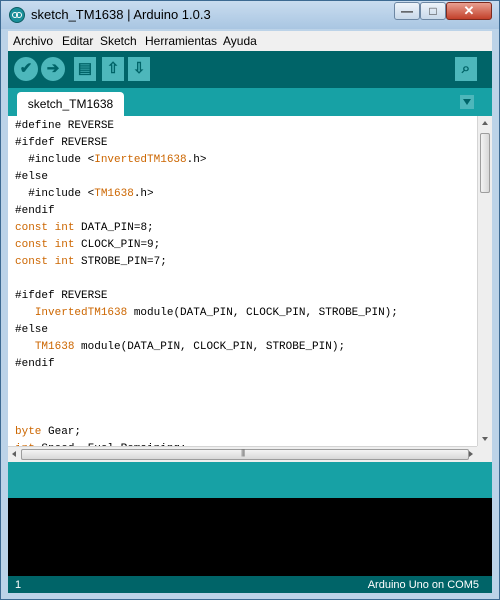  I want to click on close-icon: ✕, so click(469, 10).